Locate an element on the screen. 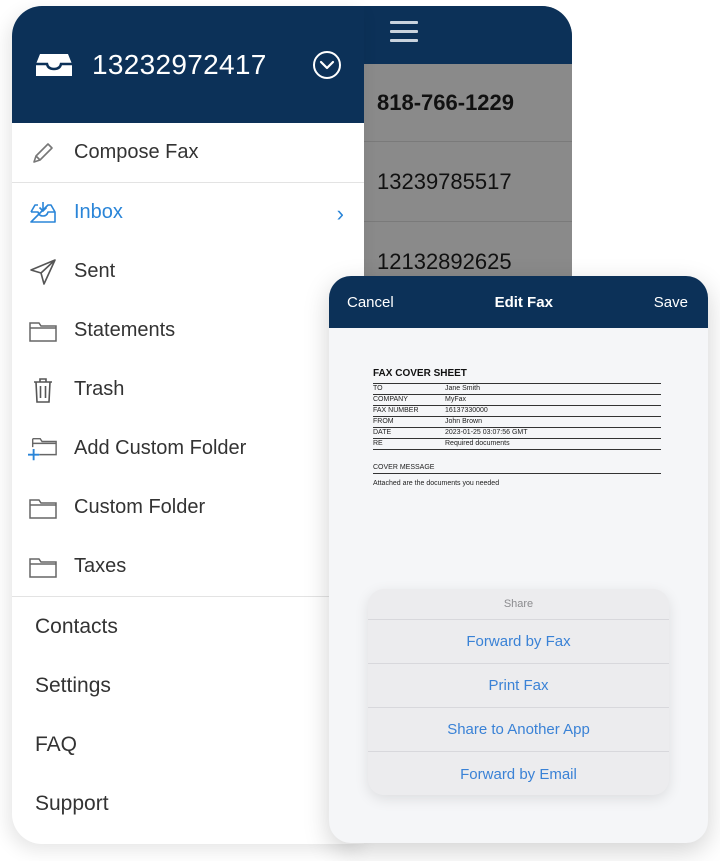 The image size is (720, 861). field-key: DATE is located at coordinates (382, 432).